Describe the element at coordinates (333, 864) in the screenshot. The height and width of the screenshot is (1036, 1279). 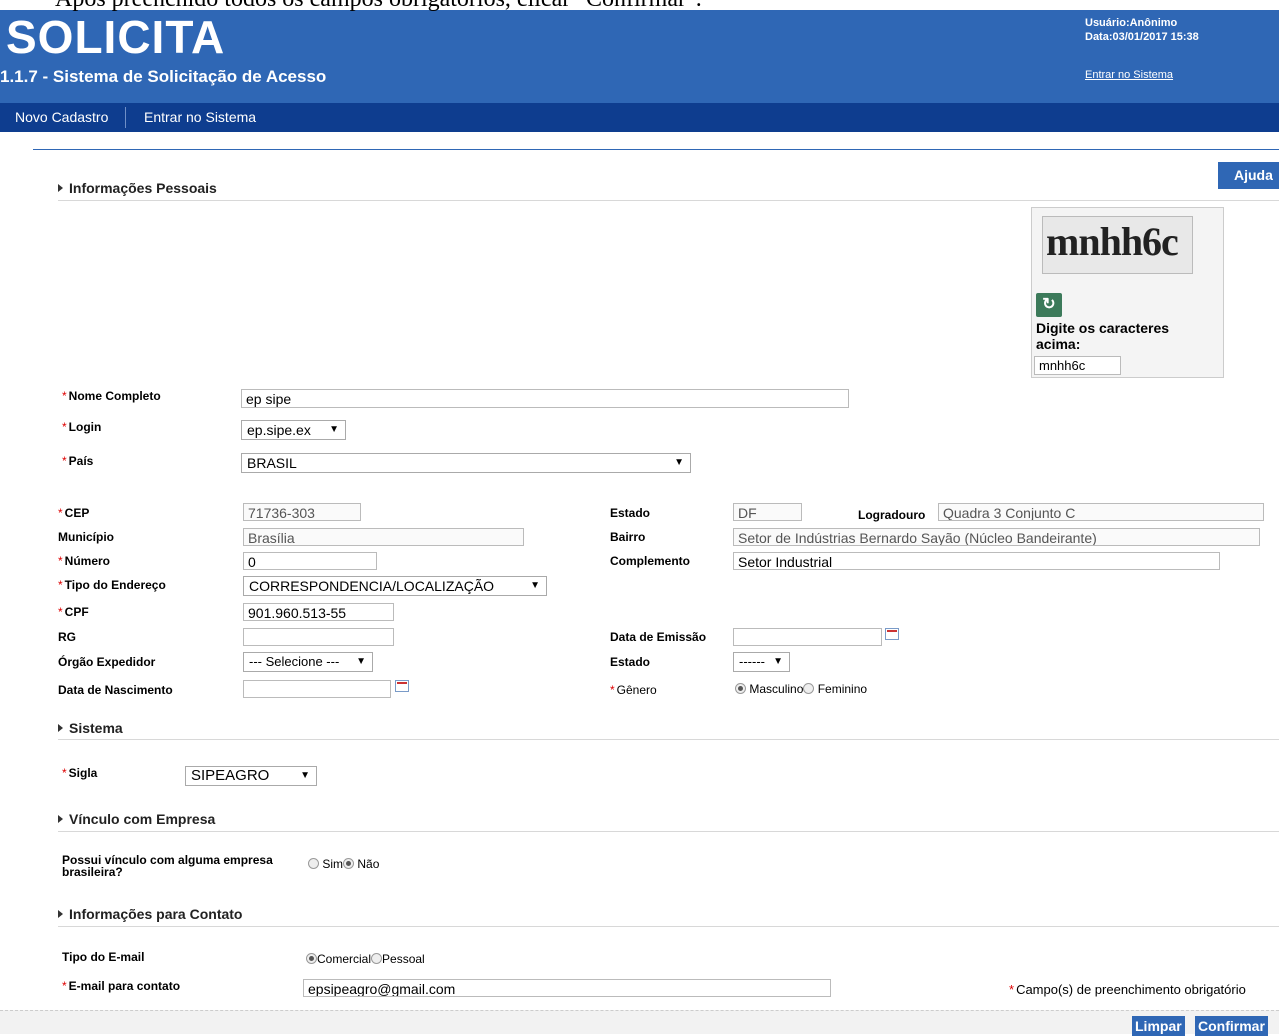
I see `radio-label: Sim` at that location.